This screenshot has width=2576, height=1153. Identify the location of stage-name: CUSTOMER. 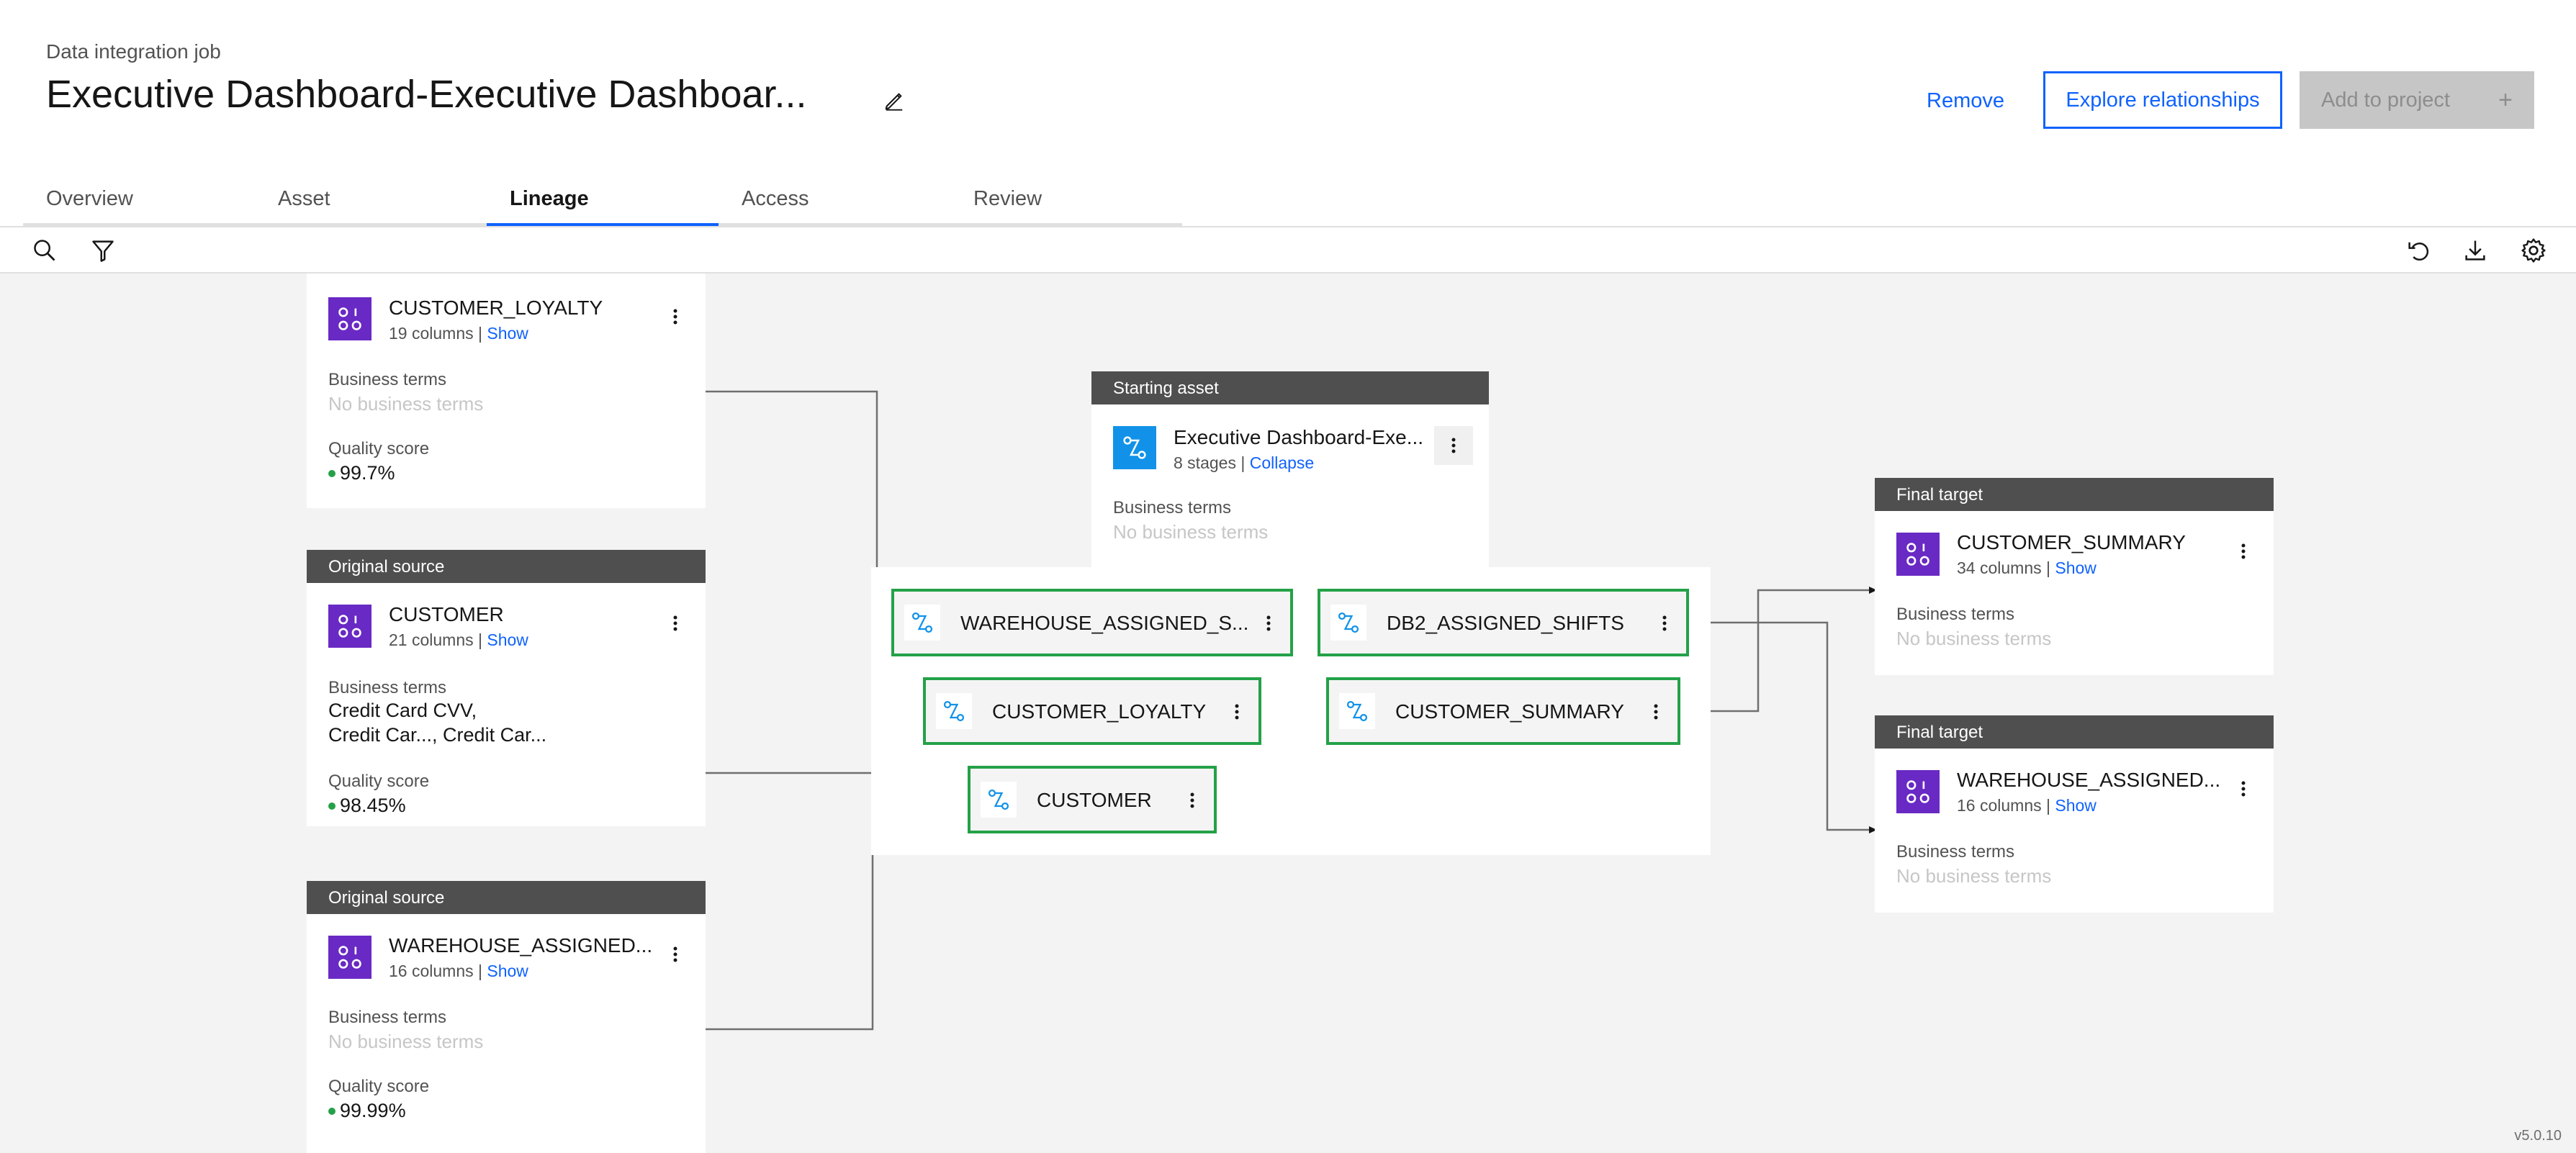
(1094, 800).